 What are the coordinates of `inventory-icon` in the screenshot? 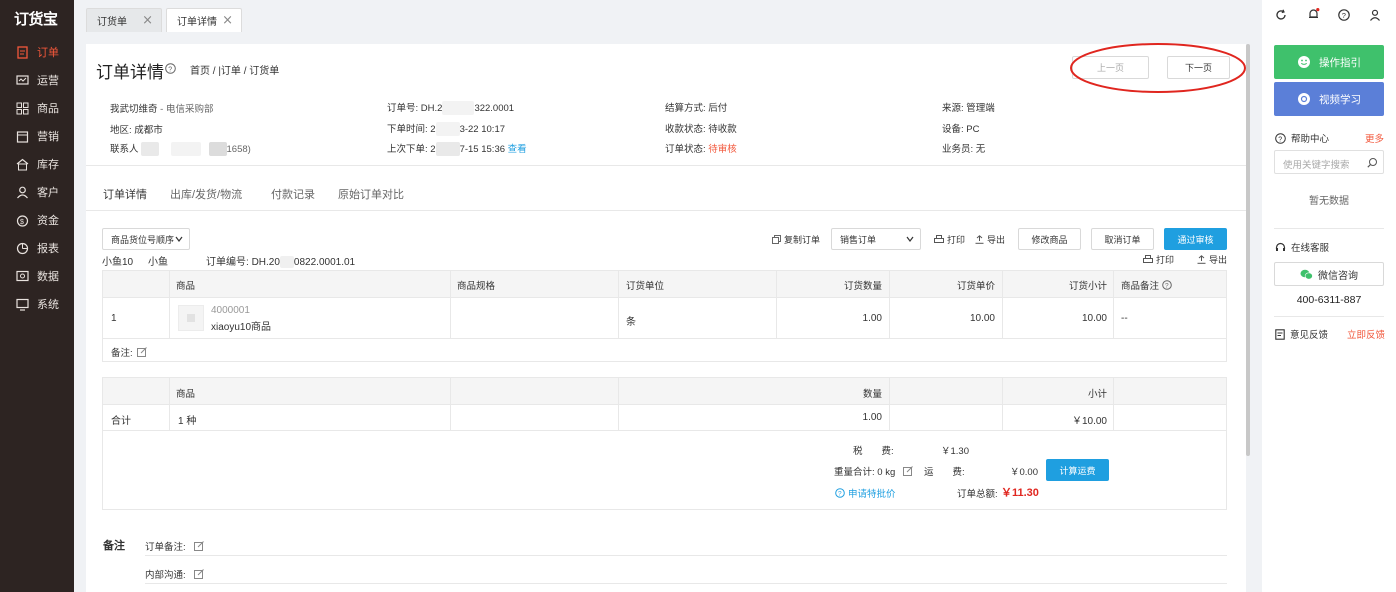 It's located at (22, 164).